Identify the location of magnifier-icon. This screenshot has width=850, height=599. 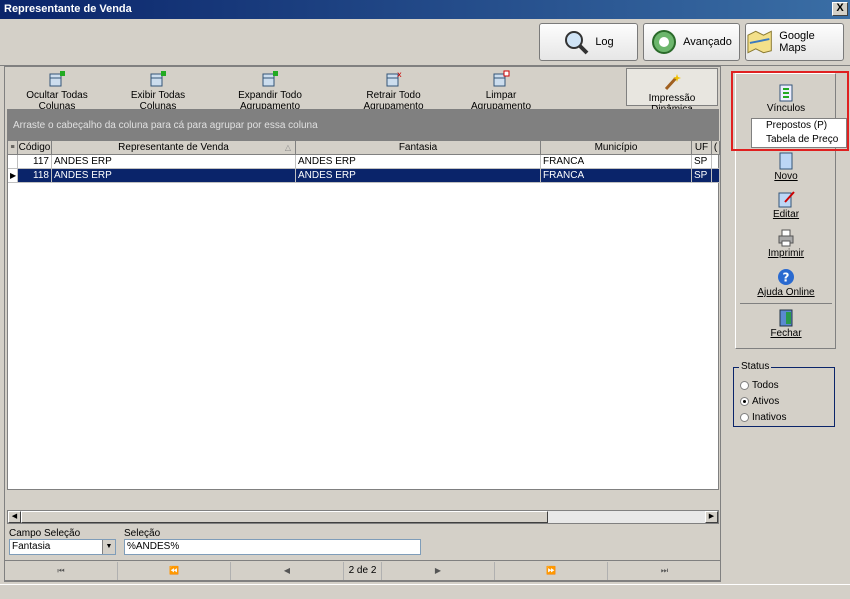
(577, 43).